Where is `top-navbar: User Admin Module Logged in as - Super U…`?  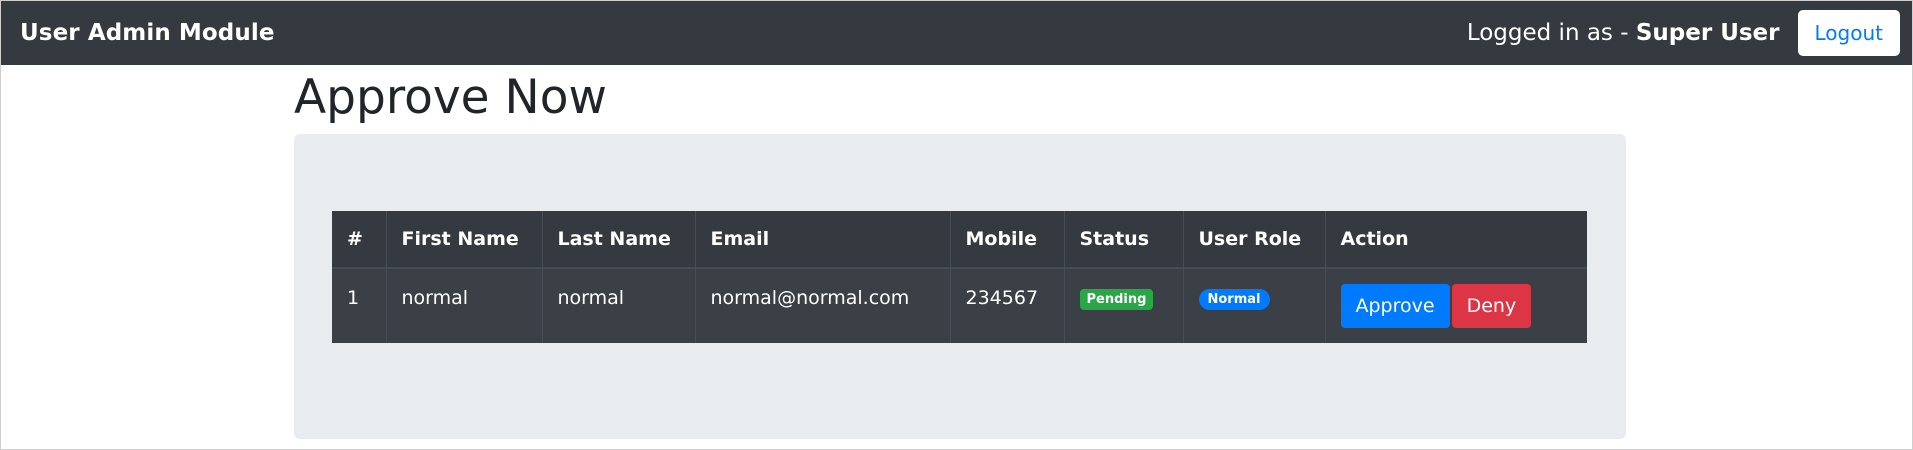
top-navbar: User Admin Module Logged in as - Super U… is located at coordinates (956, 33).